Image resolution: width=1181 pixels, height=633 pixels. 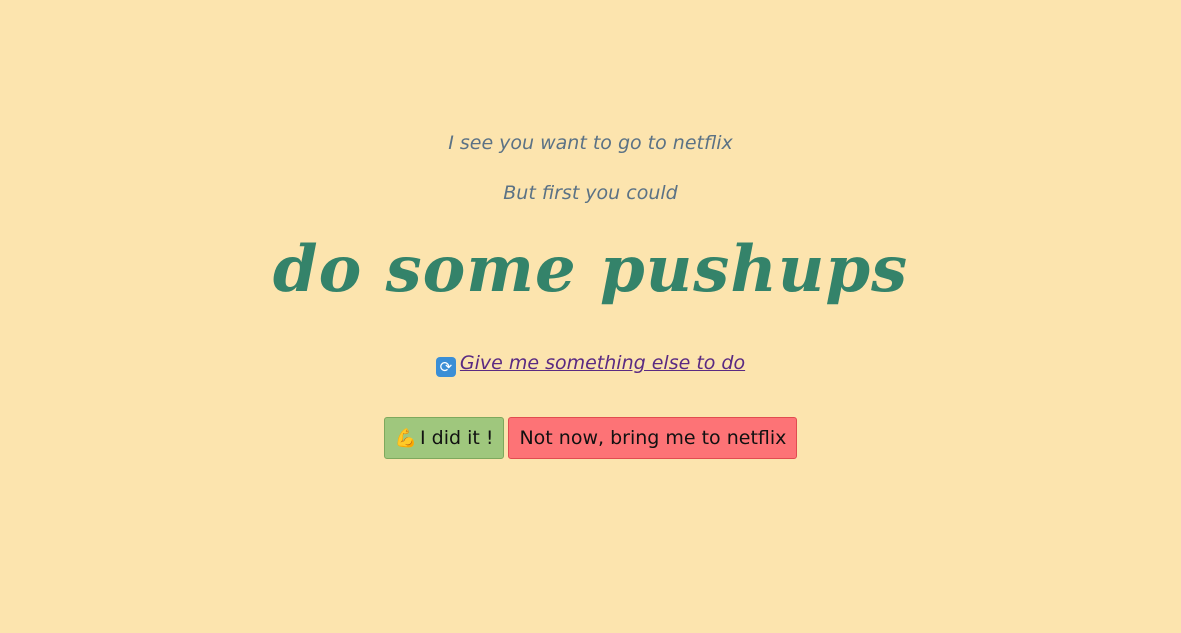 I want to click on did-it-label: I did it !, so click(x=457, y=438).